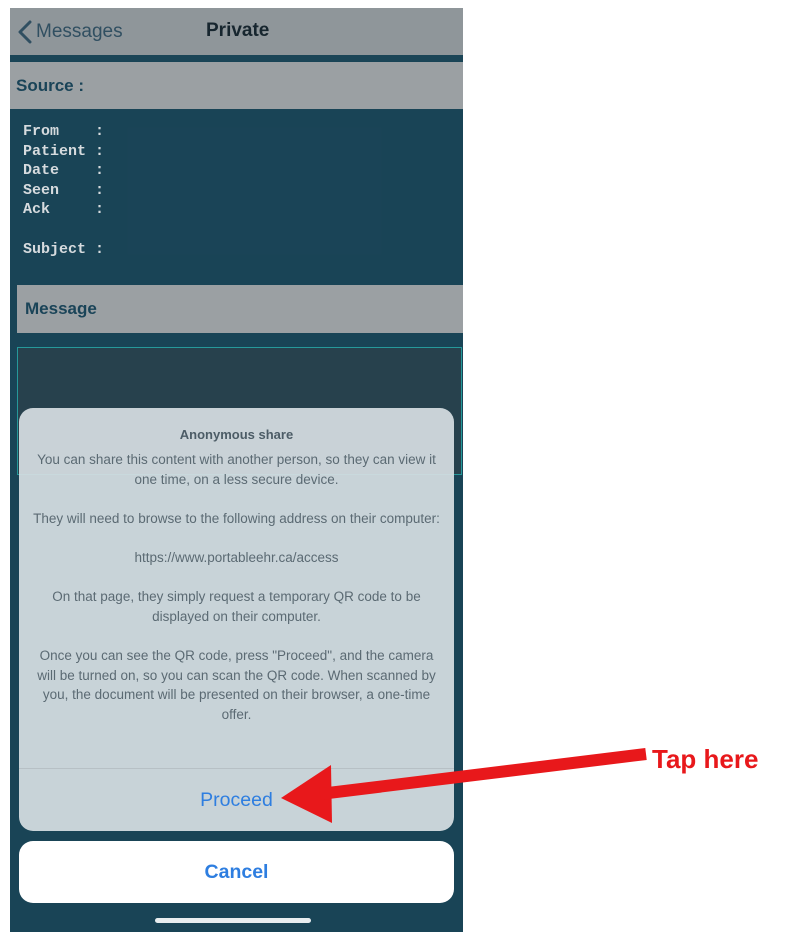 This screenshot has width=791, height=932. Describe the element at coordinates (233, 920) in the screenshot. I see `home-indicator` at that location.